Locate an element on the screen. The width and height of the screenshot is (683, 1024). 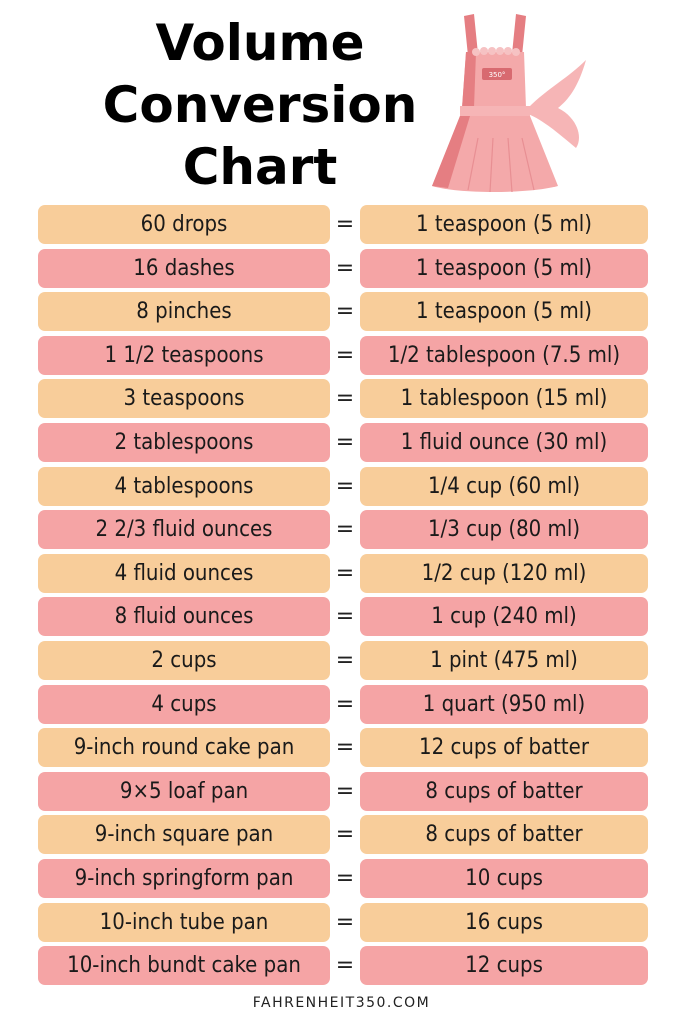
conversion-to: 1 cup (240 ml) is located at coordinates (504, 617).